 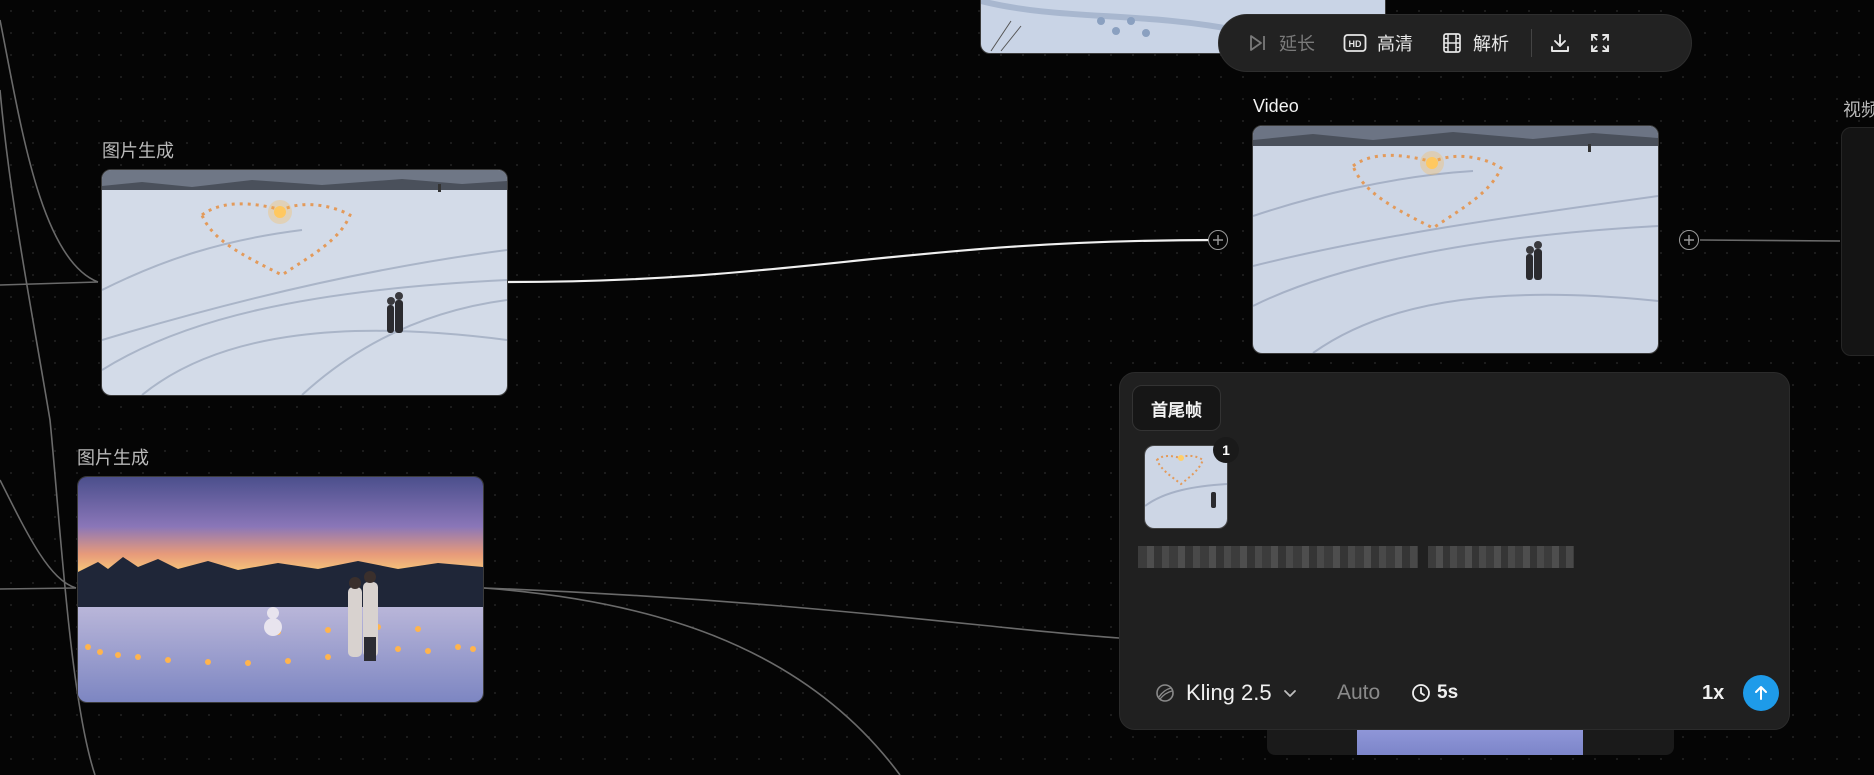 I want to click on video-input-port, so click(x=1218, y=240).